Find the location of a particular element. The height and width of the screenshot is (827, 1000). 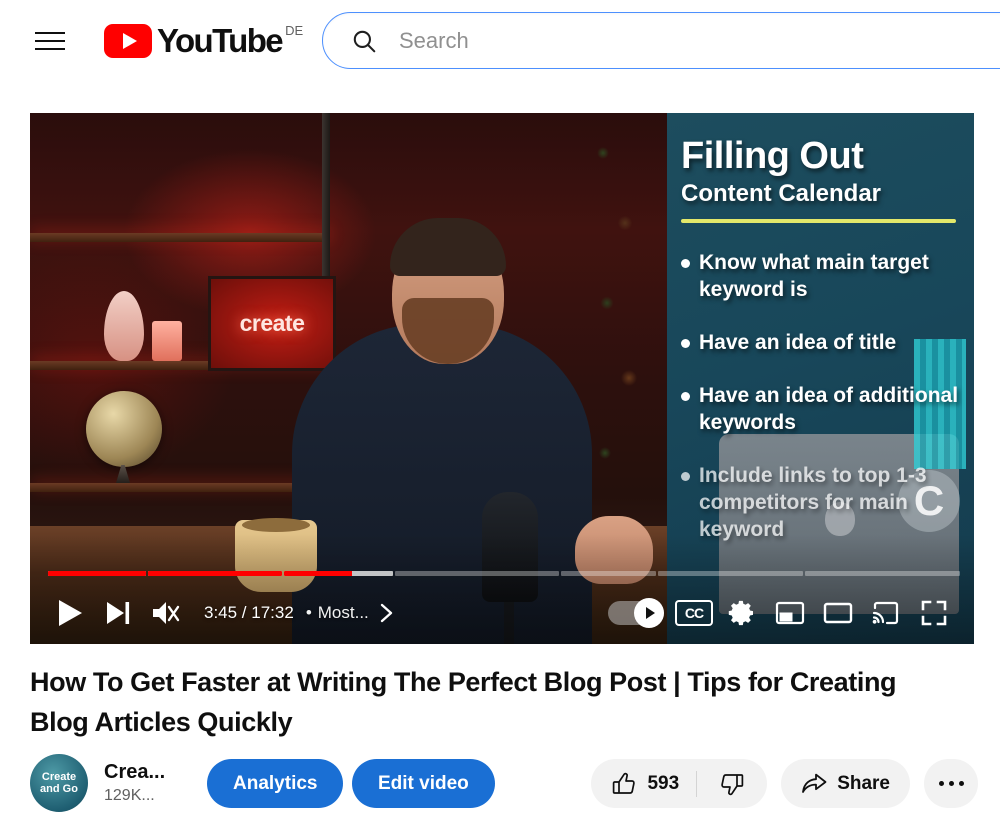

edit-video-button: Edit video is located at coordinates (423, 783).